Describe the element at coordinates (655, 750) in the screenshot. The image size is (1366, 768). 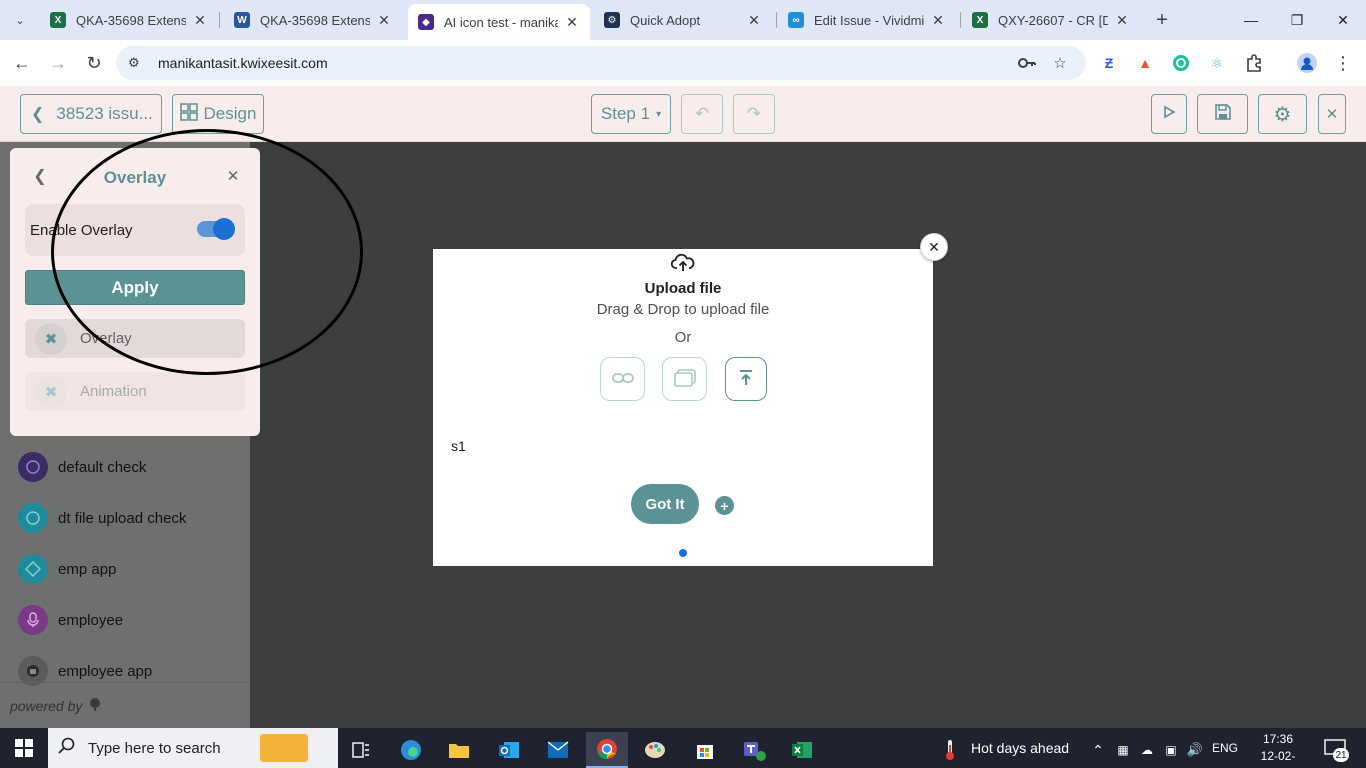
I see `paint-icon` at that location.